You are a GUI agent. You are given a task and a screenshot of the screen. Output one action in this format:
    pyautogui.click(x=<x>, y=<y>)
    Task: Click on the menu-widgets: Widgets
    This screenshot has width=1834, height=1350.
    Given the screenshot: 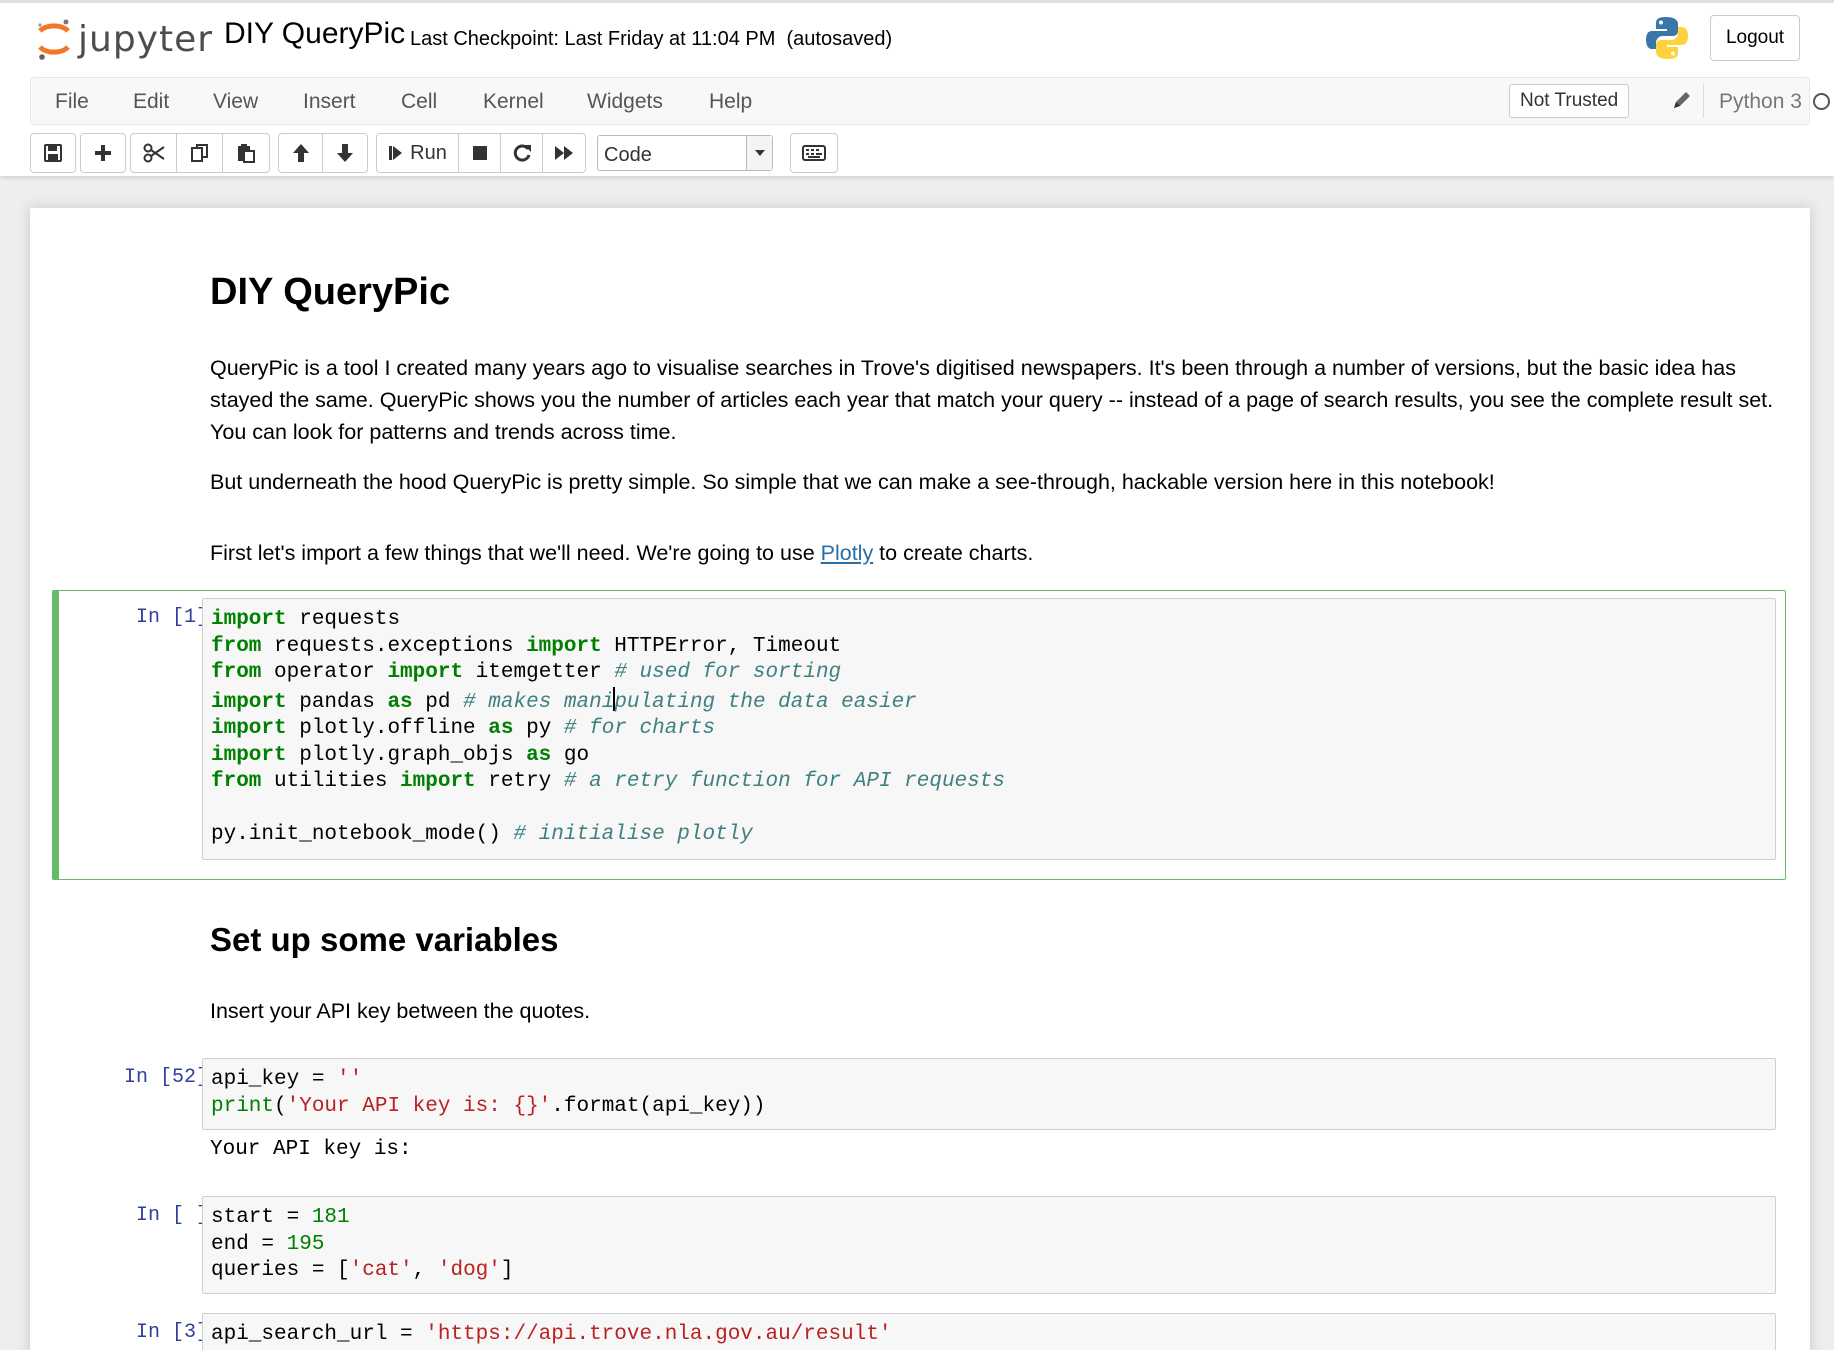 What is the action you would take?
    pyautogui.click(x=625, y=102)
    